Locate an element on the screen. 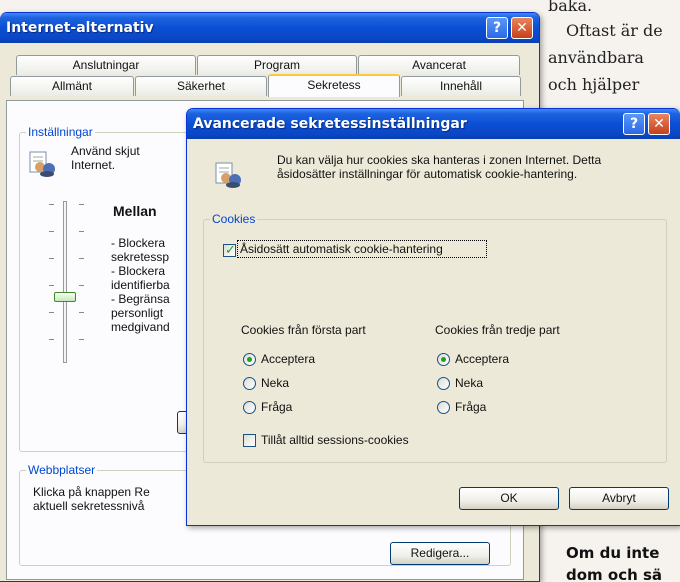  first-party-prompt-label: Fråga is located at coordinates (276, 407).